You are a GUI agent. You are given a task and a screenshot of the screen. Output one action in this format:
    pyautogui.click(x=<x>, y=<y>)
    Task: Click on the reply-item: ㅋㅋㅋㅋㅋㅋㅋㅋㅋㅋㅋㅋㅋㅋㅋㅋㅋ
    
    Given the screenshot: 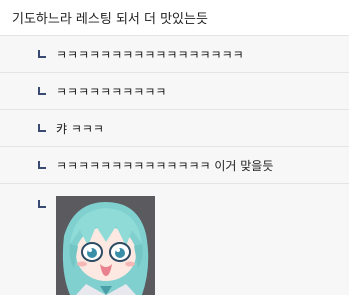 What is the action you would take?
    pyautogui.click(x=174, y=54)
    